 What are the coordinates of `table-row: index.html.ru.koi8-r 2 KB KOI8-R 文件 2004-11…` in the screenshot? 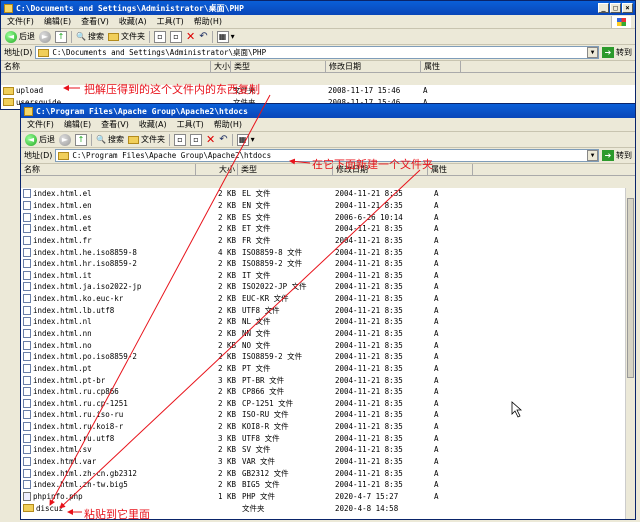 It's located at (323, 427).